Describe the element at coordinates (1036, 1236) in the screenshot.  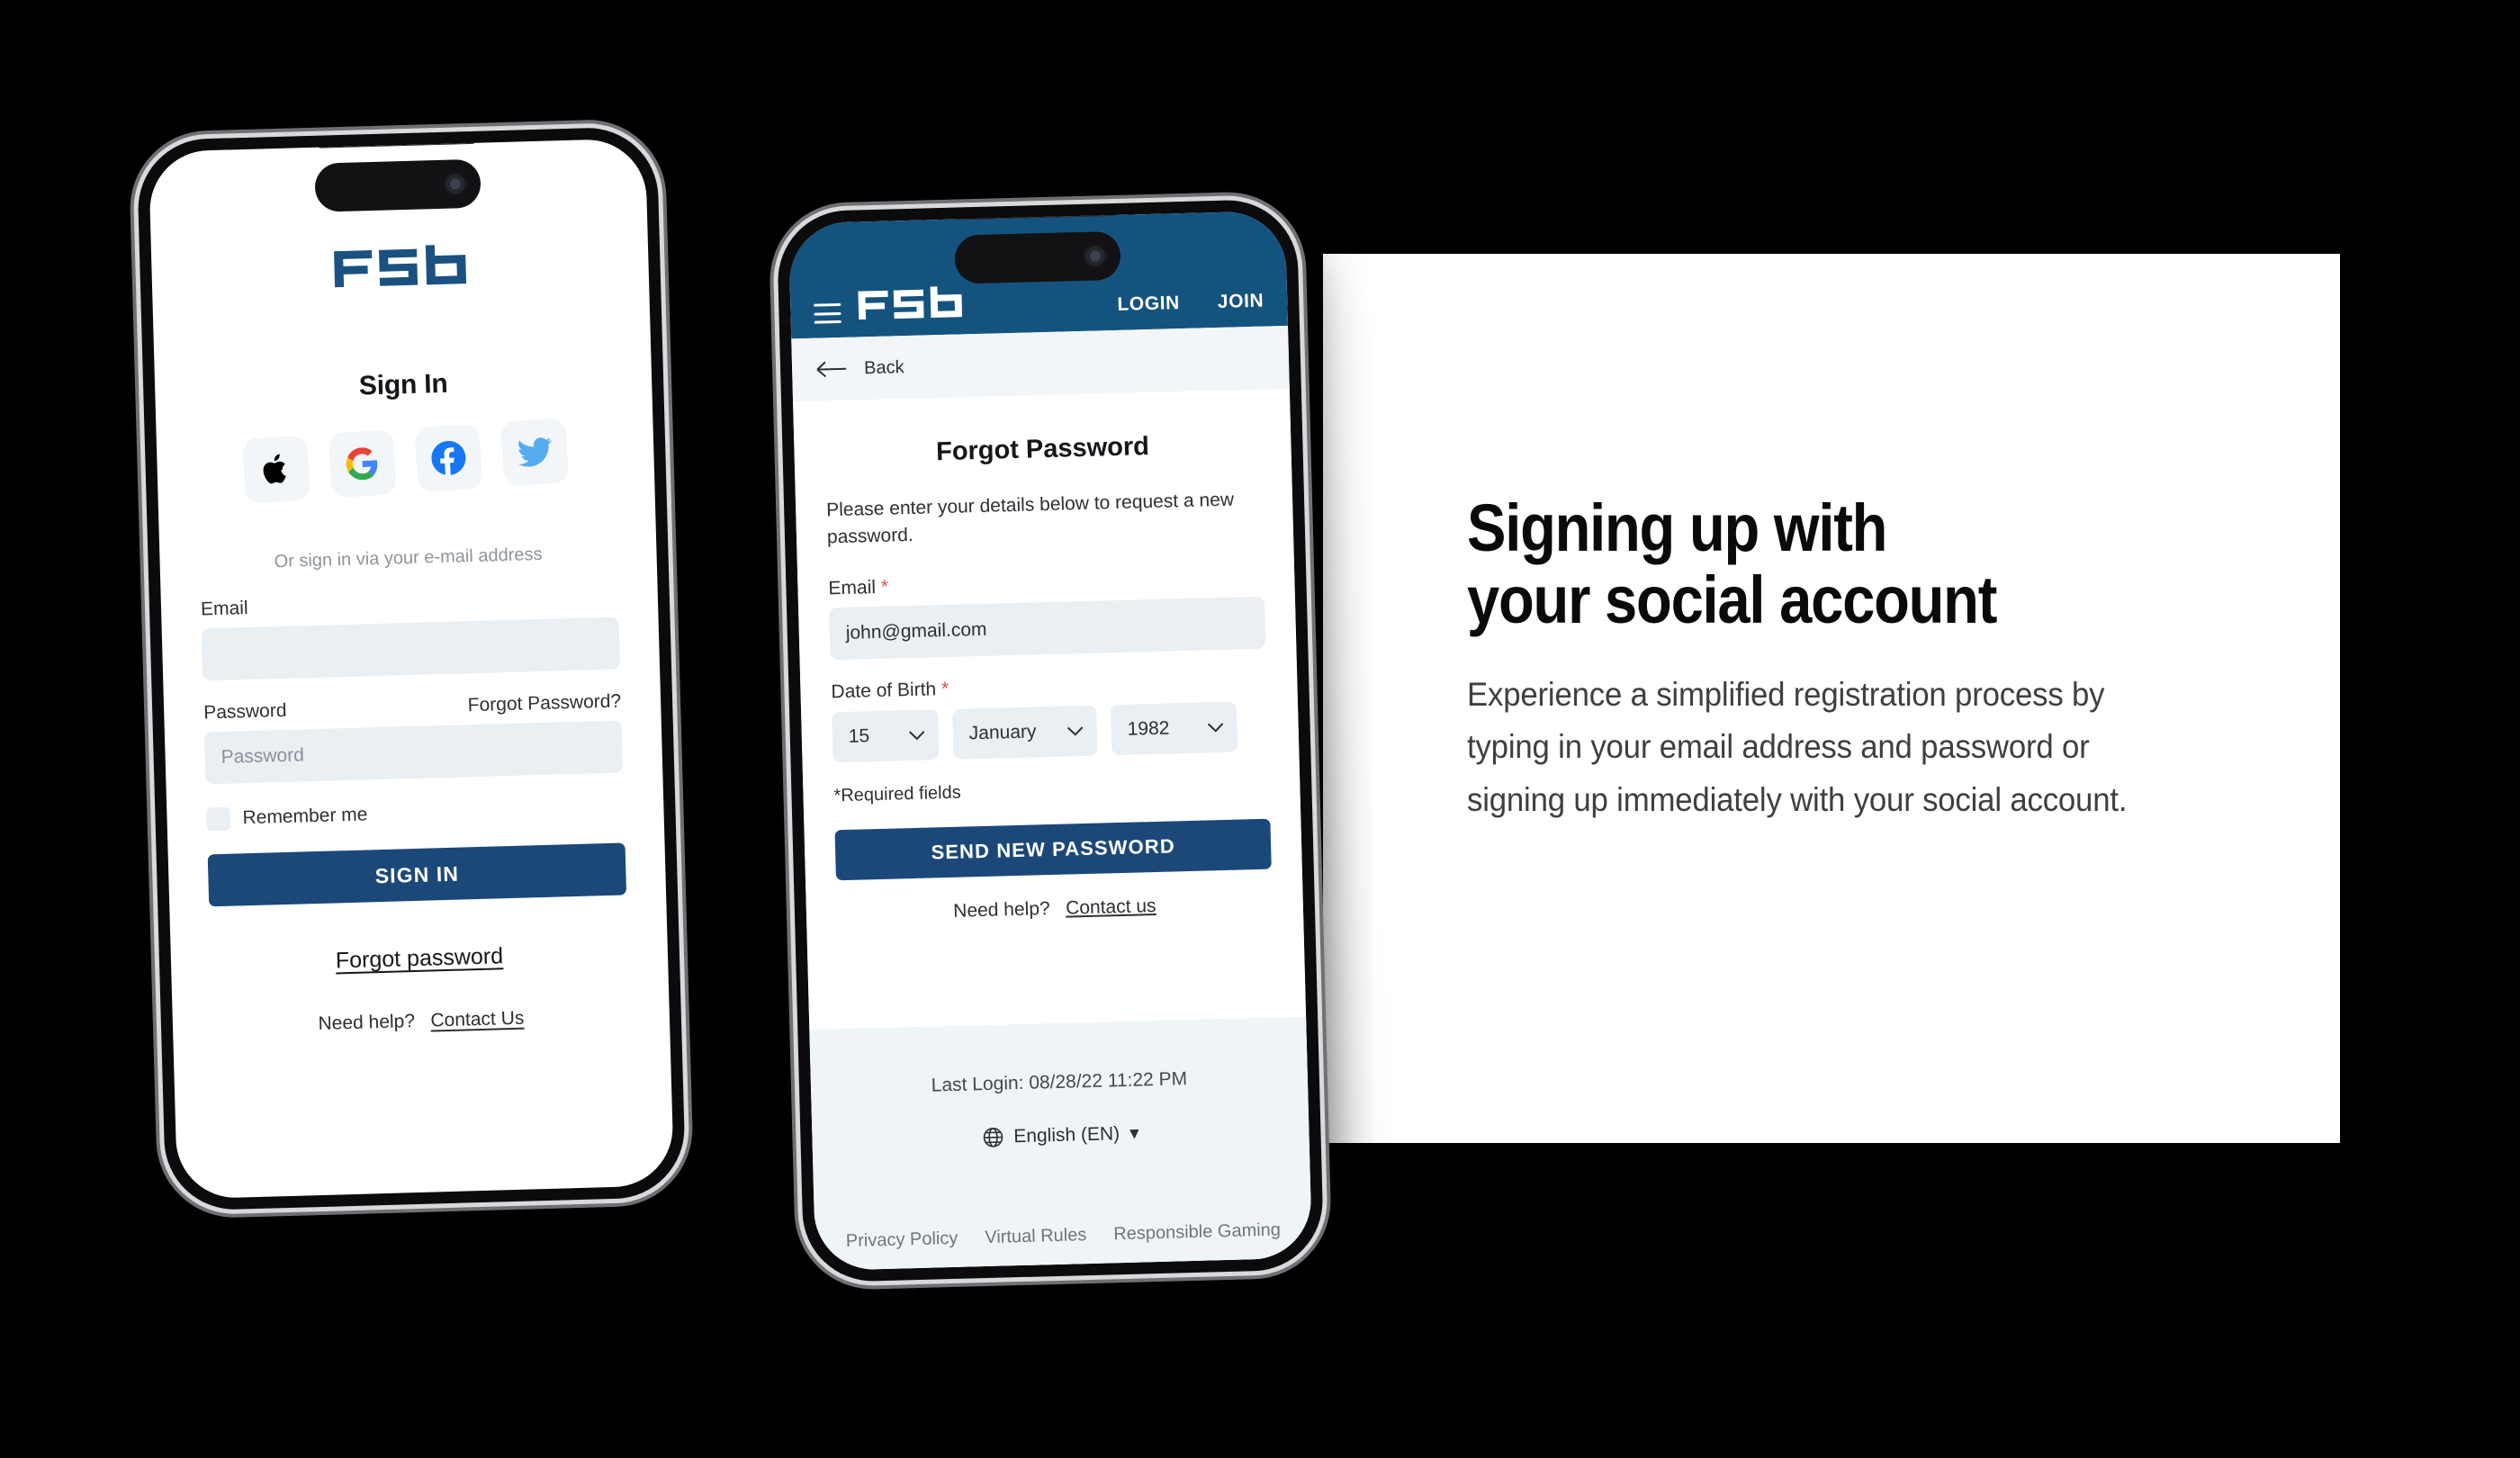
I see `footer-link-virtual-rules: Virtual Rules` at that location.